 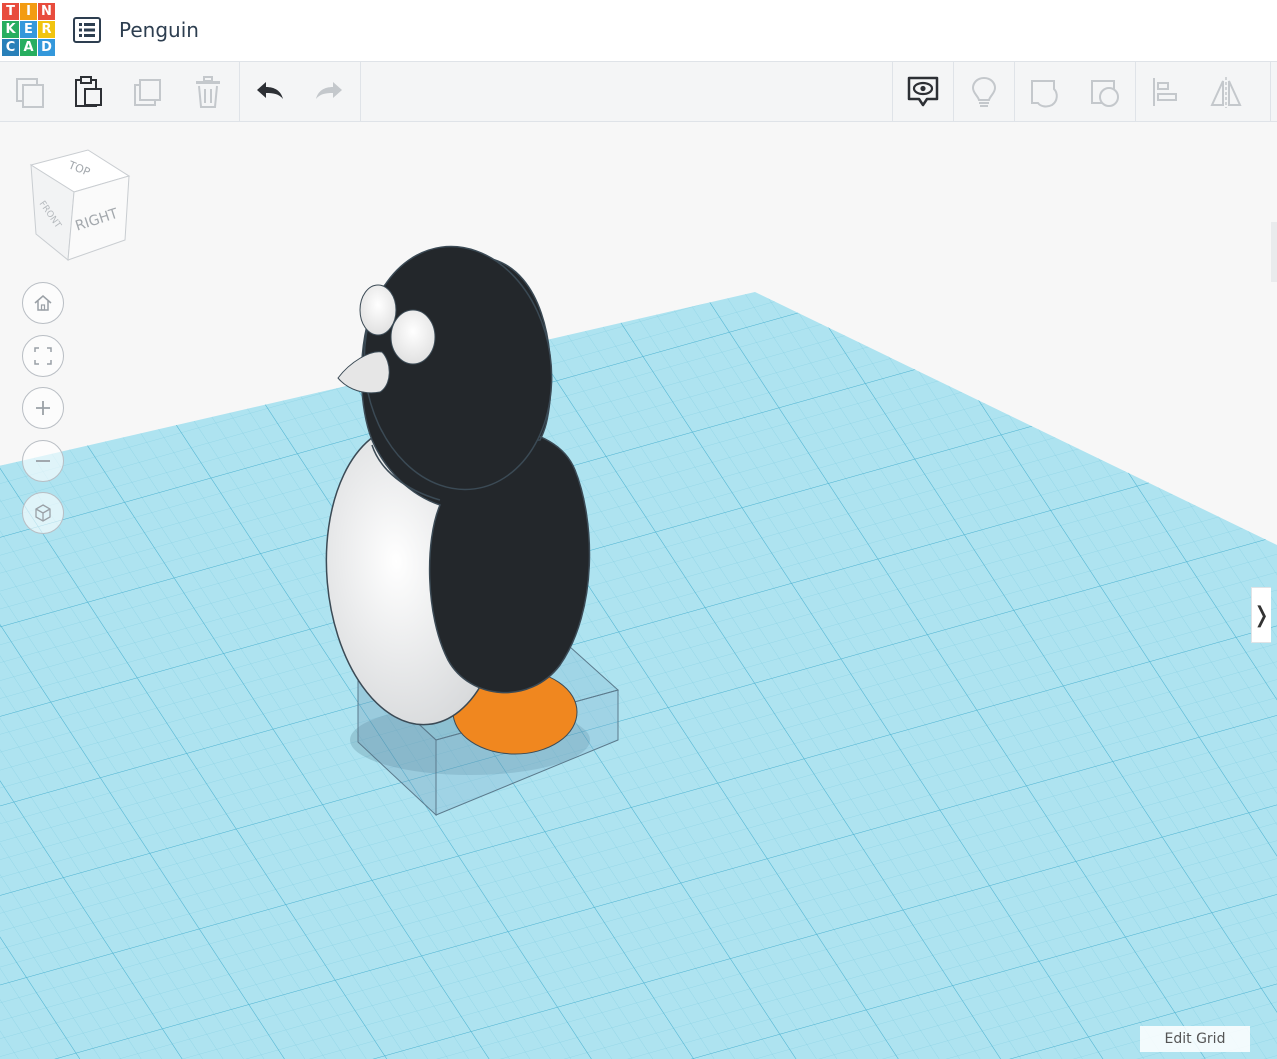 I want to click on edit-grid-button: Edit Grid, so click(x=1195, y=1039).